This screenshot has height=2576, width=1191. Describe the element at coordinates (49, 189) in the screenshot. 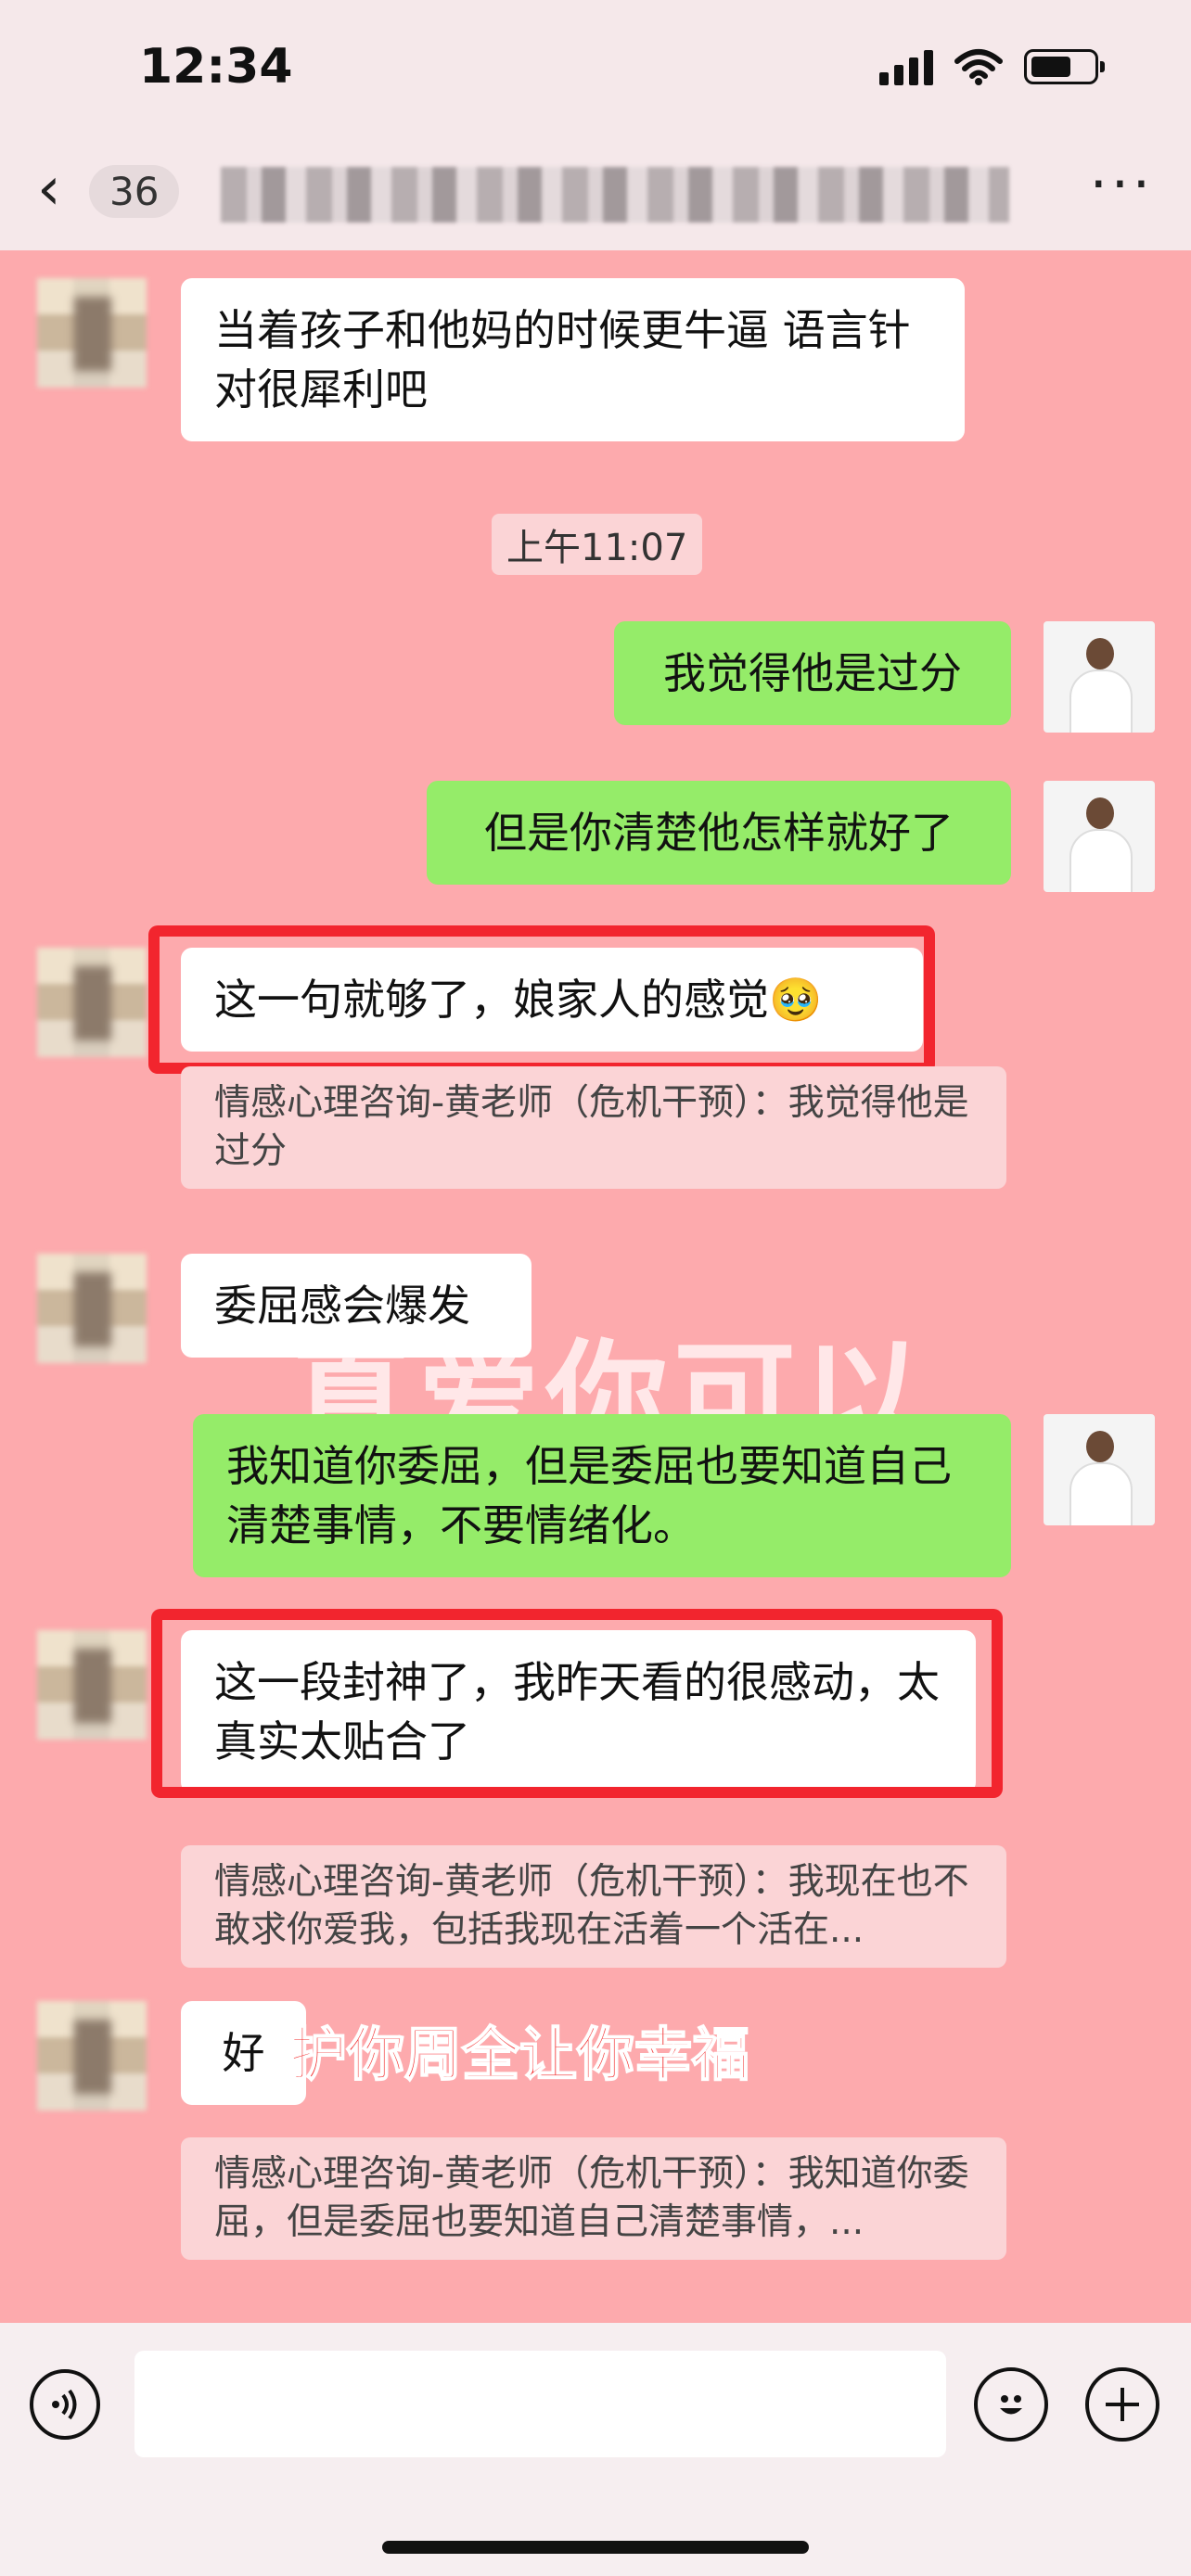

I see `back-chevron-icon: ‹` at that location.